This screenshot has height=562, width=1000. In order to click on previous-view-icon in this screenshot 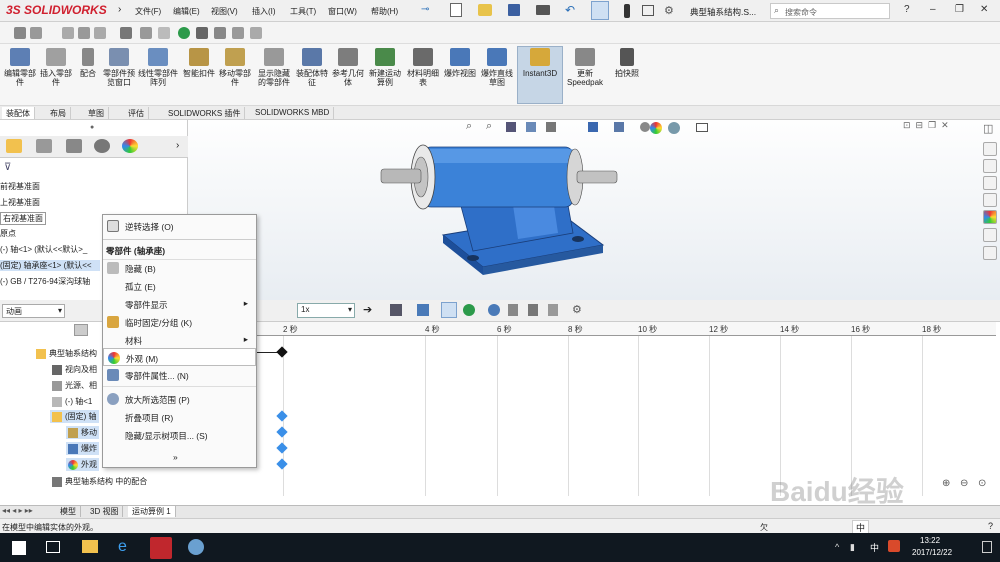, I will do `click(511, 127)`.